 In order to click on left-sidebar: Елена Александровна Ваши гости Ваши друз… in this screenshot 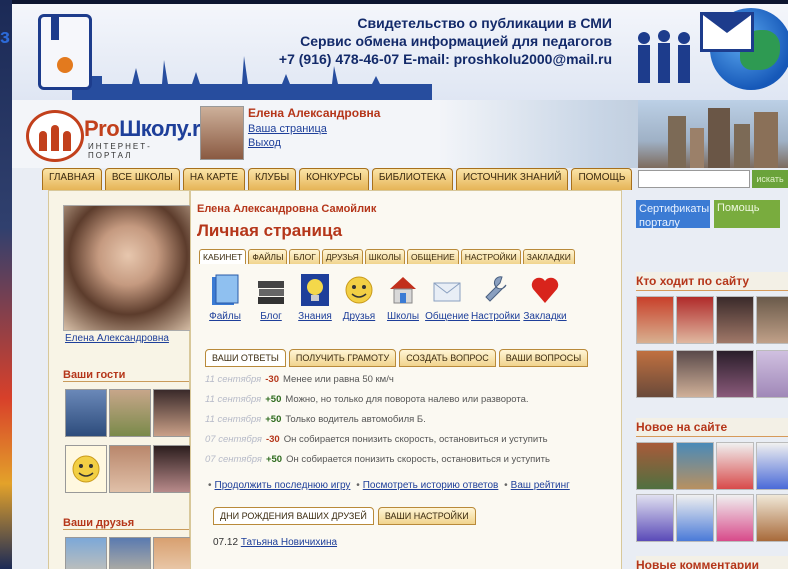, I will do `click(121, 379)`.